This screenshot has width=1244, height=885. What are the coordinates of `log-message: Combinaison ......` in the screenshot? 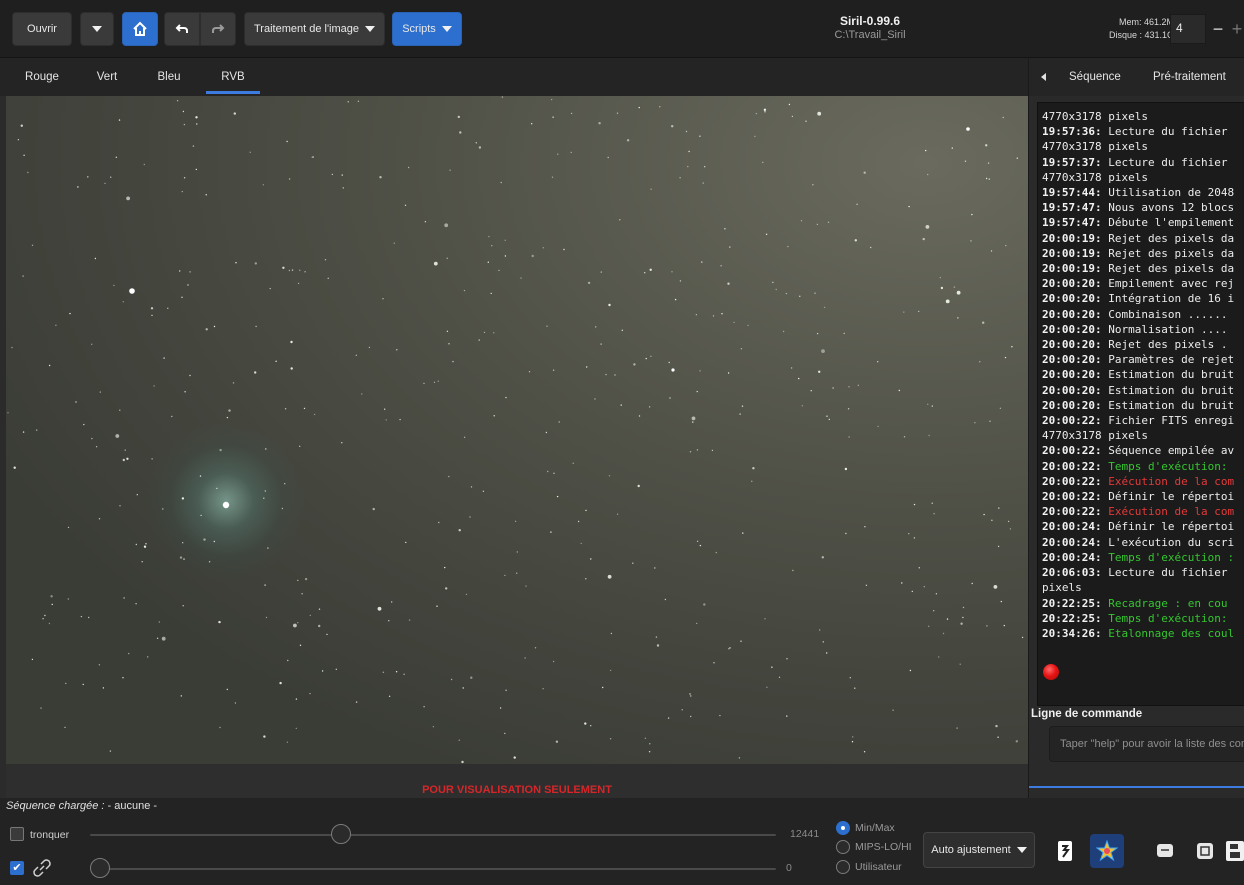 It's located at (1164, 314).